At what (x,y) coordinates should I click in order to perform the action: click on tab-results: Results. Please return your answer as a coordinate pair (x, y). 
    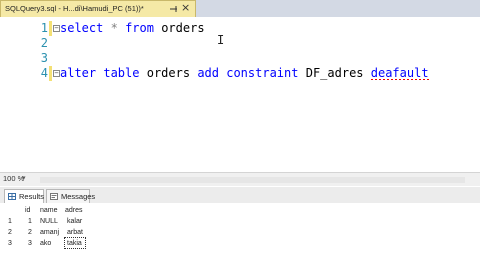
    Looking at the image, I should click on (24, 196).